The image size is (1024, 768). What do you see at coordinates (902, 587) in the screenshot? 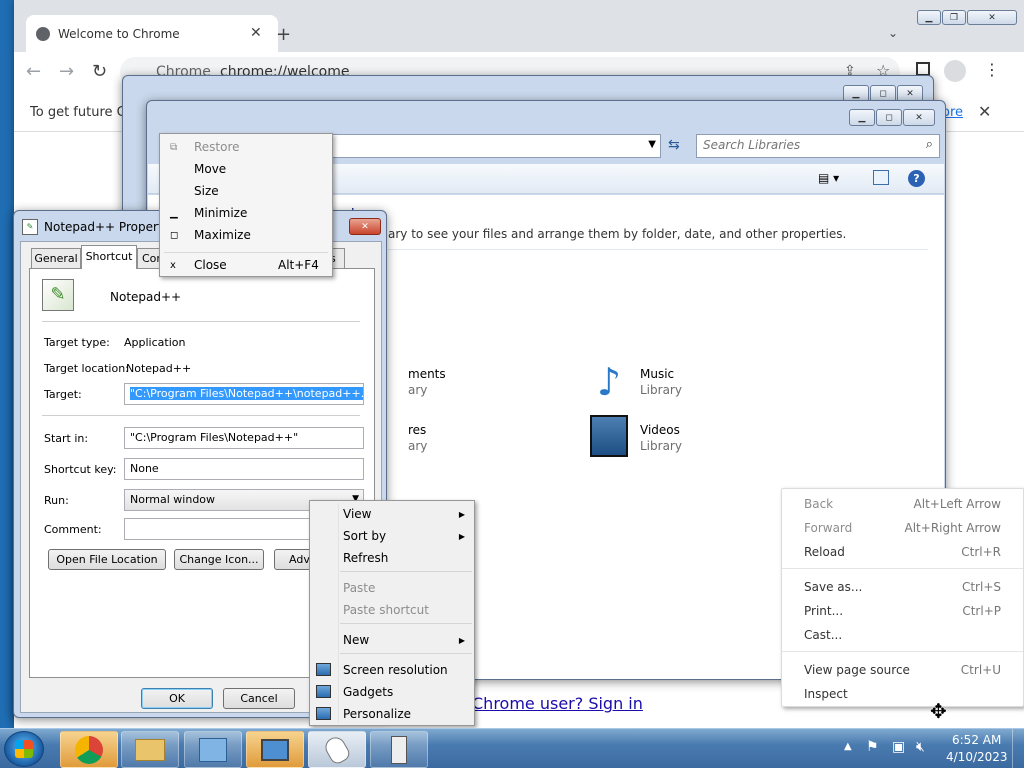
I see `chrome-menu-item-save-as: Save as... Ctrl+S` at bounding box center [902, 587].